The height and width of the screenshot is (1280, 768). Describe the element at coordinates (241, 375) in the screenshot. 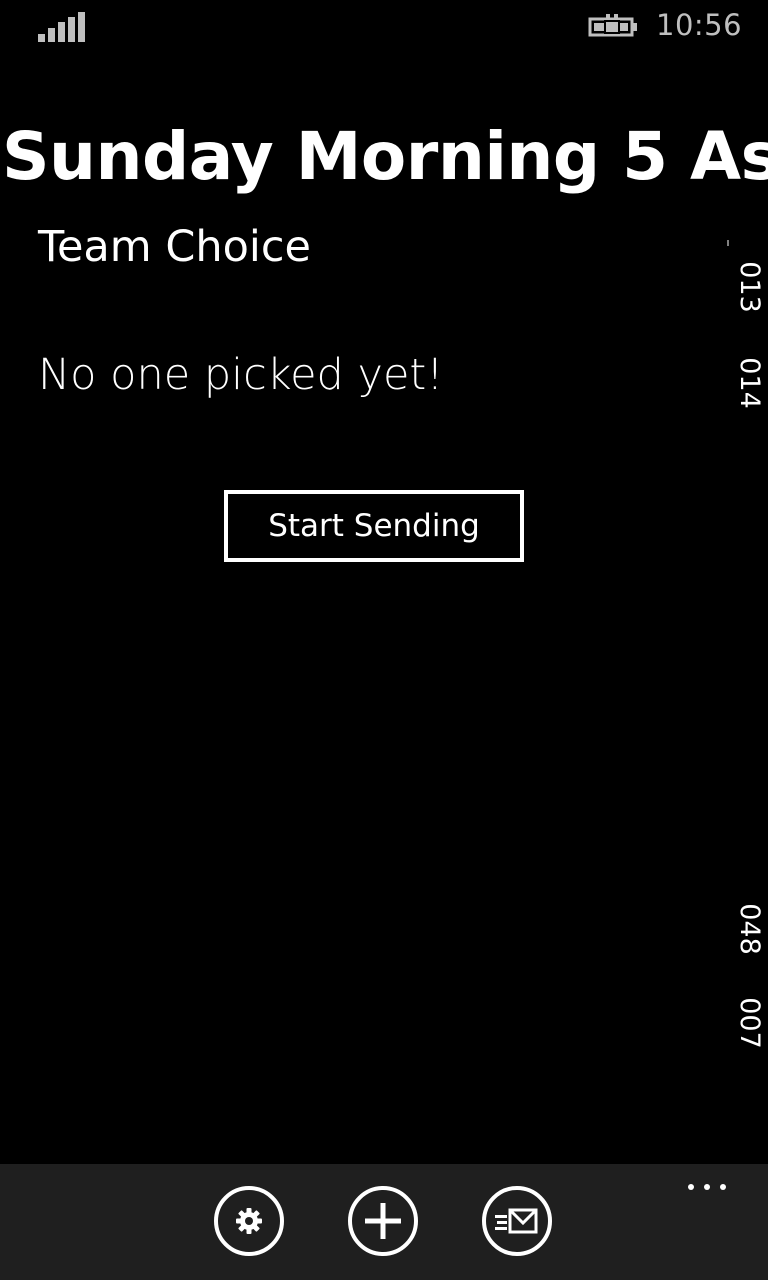

I see `empty-state-message: No one picked yet!` at that location.